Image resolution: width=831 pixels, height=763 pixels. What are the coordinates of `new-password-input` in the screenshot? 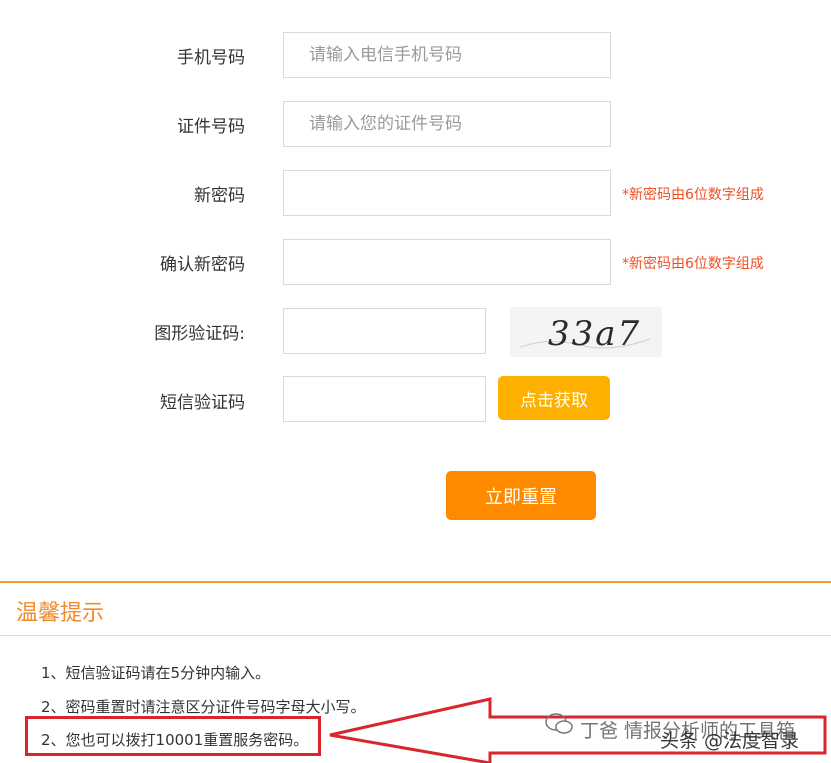 It's located at (447, 193).